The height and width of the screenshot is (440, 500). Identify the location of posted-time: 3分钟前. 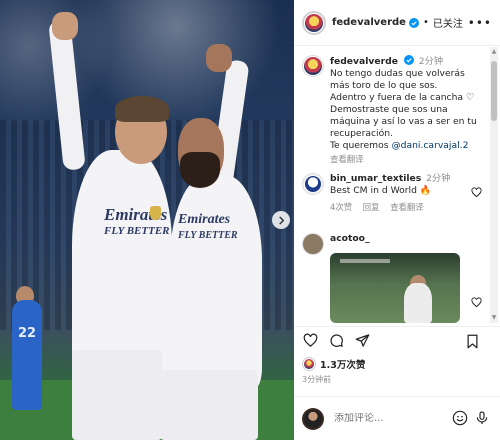
(317, 379).